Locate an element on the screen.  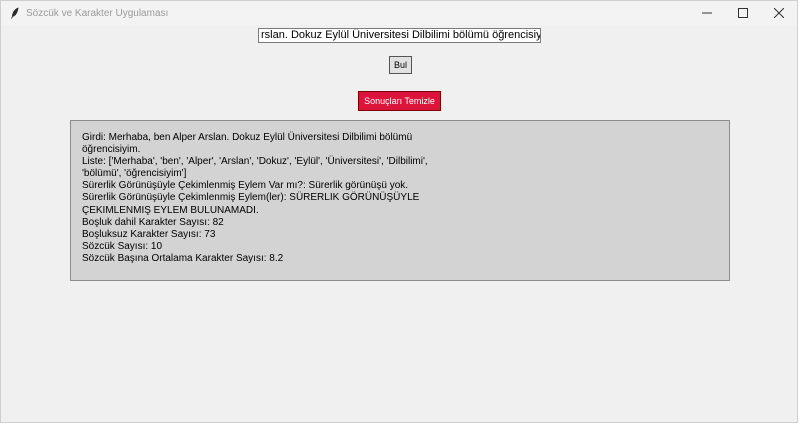
maximize-button is located at coordinates (743, 13).